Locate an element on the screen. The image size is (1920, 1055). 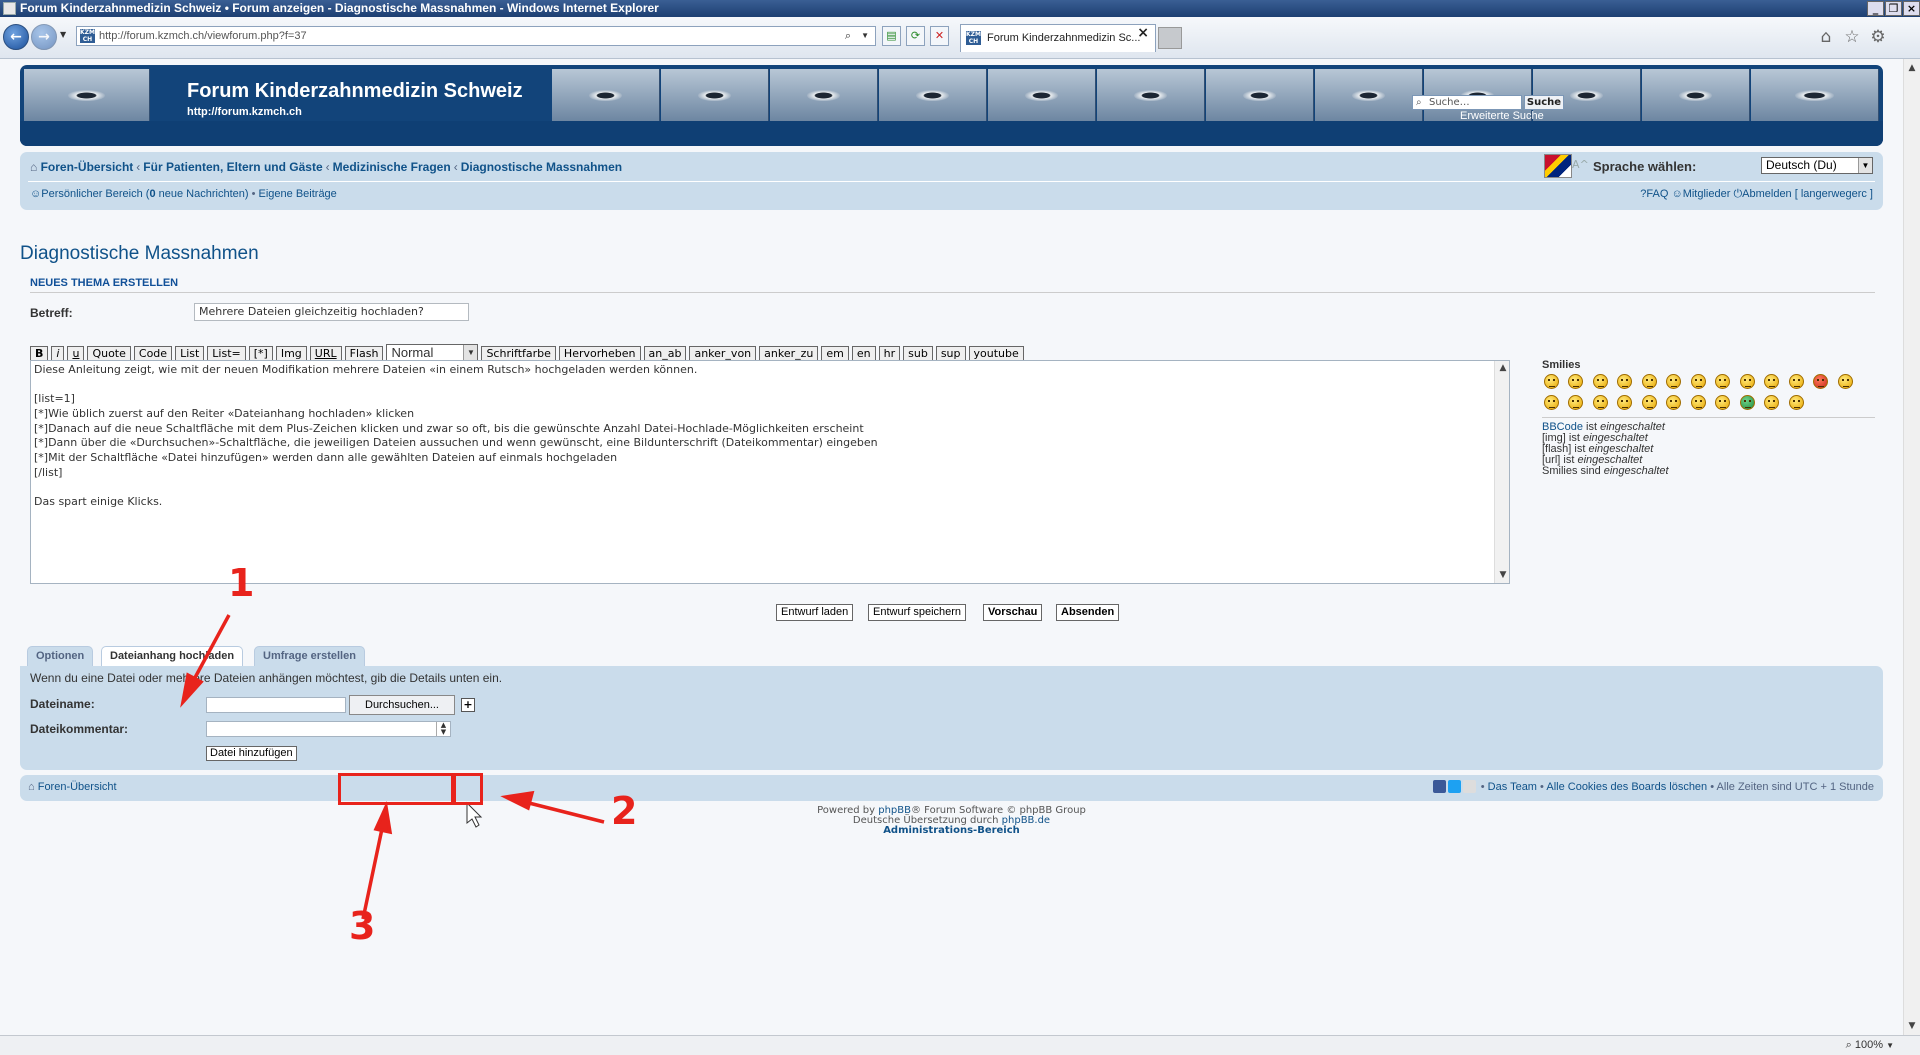
delete-cookies-link: Alle Cookies des Boards löschen is located at coordinates (1626, 787).